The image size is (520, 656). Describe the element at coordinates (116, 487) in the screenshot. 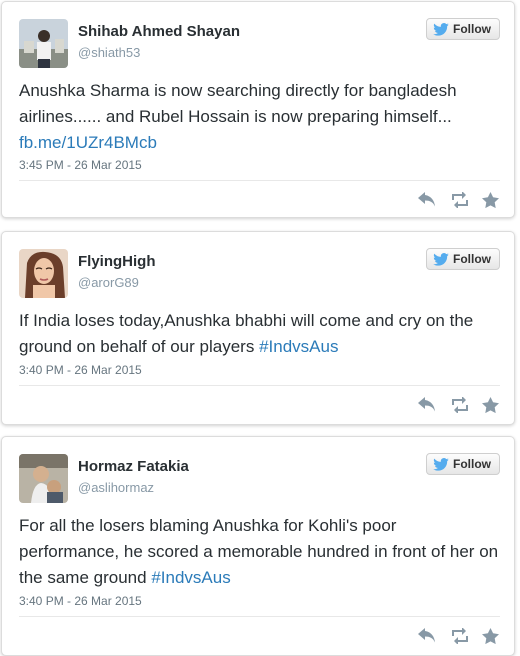

I see `user-handle: @aslihormaz` at that location.